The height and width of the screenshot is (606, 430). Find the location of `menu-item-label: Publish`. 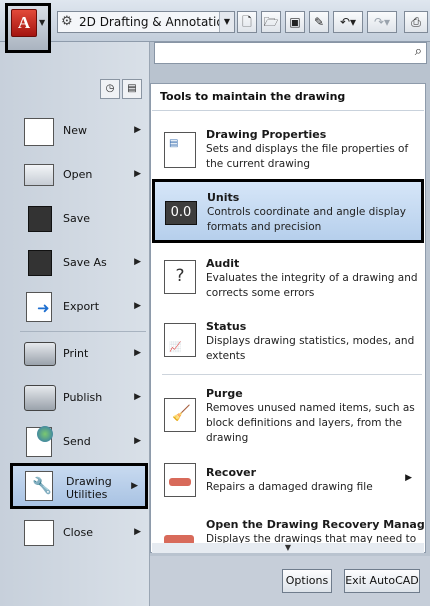

menu-item-label: Publish is located at coordinates (83, 397).